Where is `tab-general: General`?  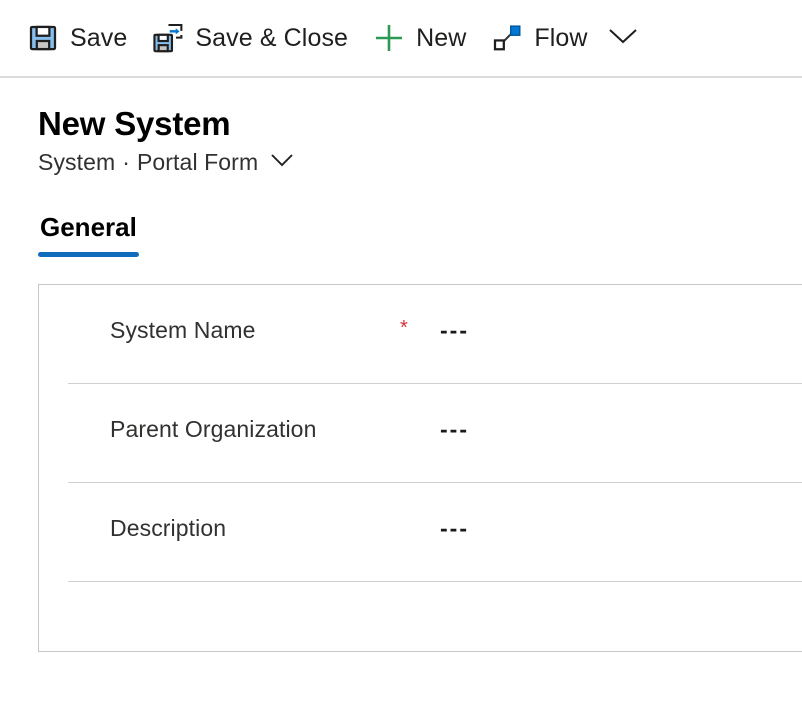 tab-general: General is located at coordinates (88, 234).